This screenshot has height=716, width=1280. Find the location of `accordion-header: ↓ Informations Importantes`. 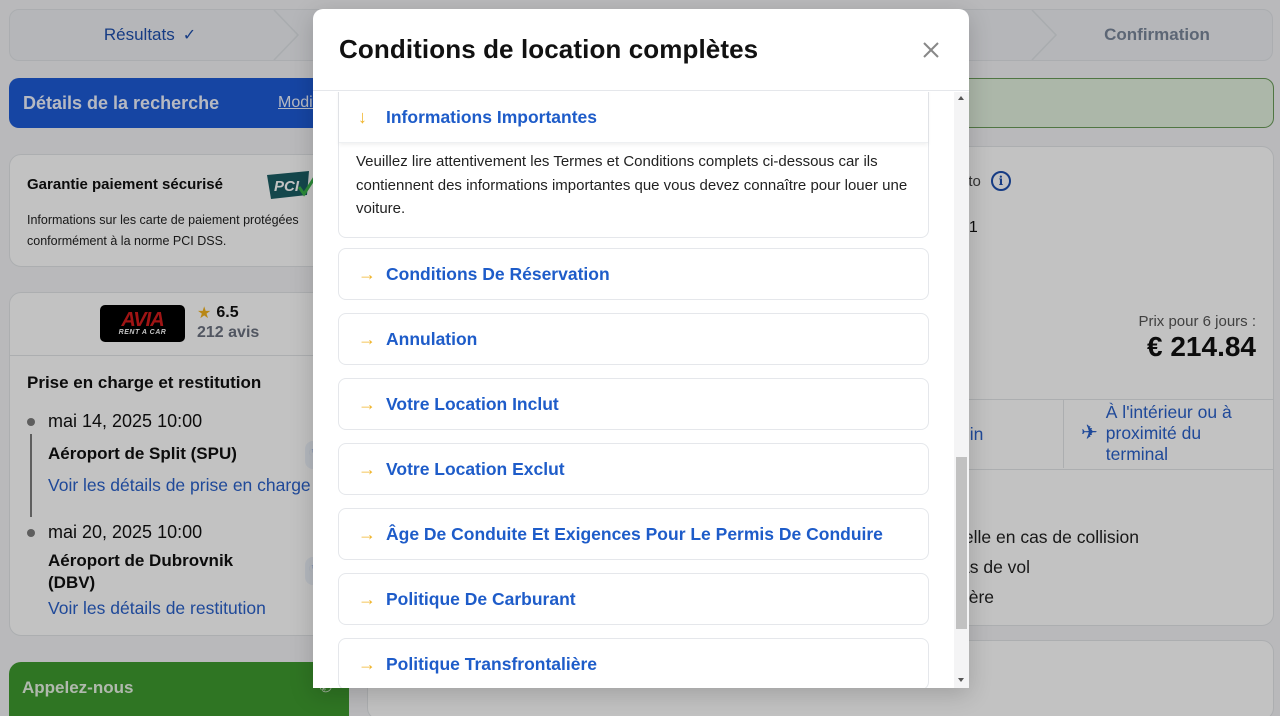

accordion-header: ↓ Informations Importantes is located at coordinates (633, 117).